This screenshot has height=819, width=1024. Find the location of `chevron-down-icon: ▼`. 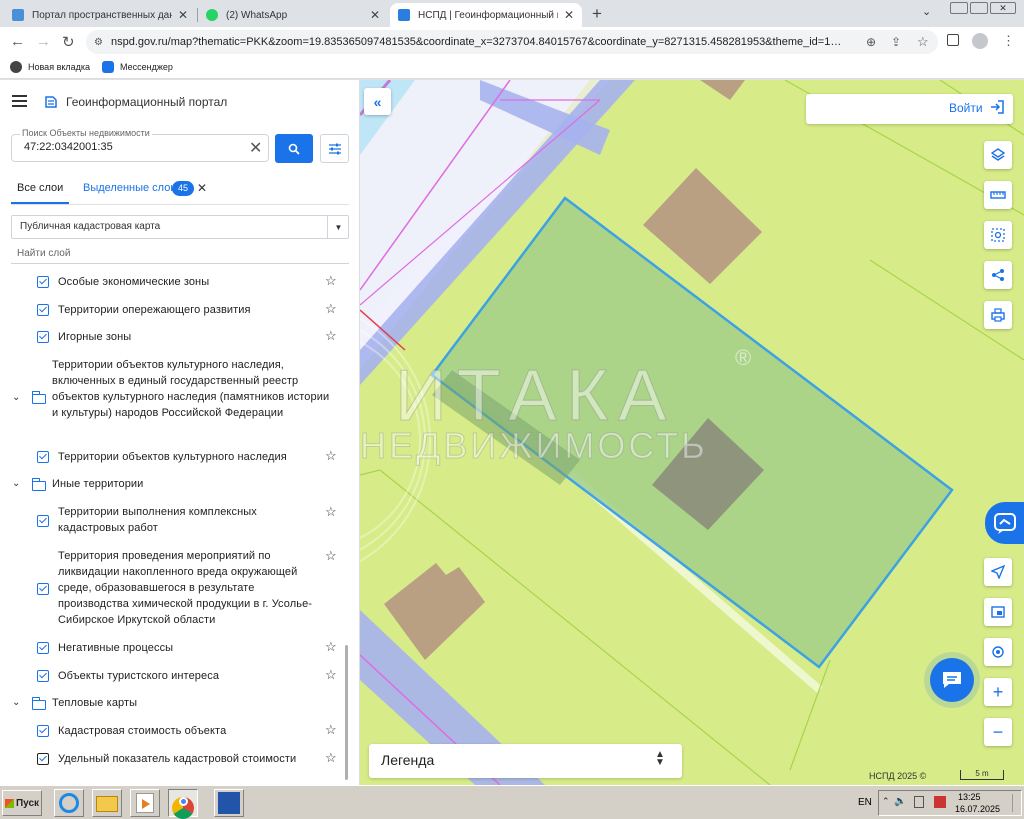

chevron-down-icon: ▼ is located at coordinates (338, 227).